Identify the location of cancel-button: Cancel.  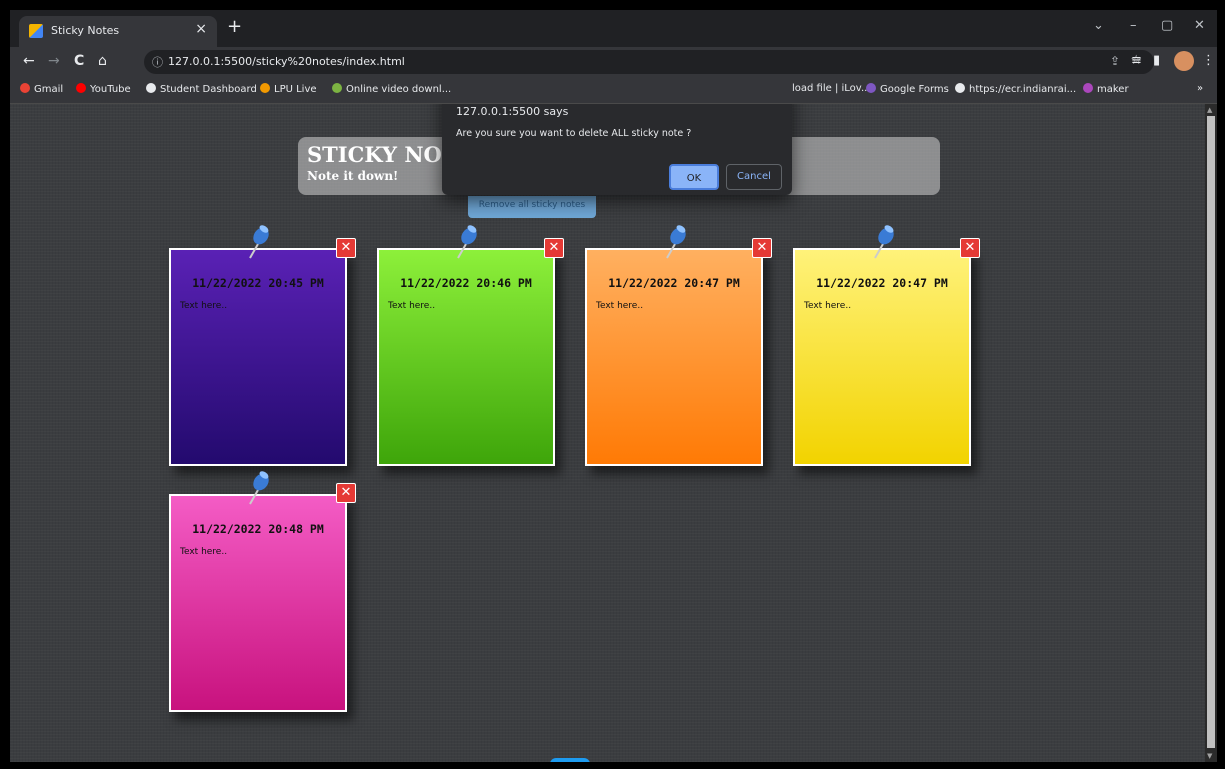
(754, 177).